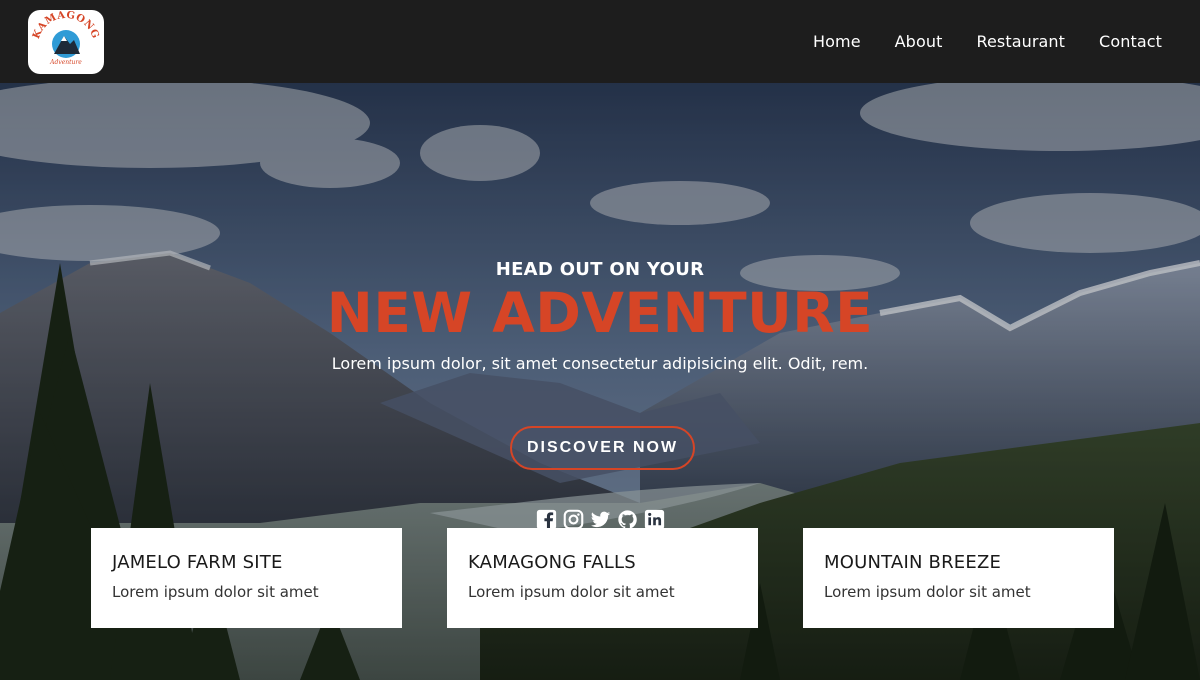  Describe the element at coordinates (837, 41) in the screenshot. I see `nav-home-link: Home` at that location.